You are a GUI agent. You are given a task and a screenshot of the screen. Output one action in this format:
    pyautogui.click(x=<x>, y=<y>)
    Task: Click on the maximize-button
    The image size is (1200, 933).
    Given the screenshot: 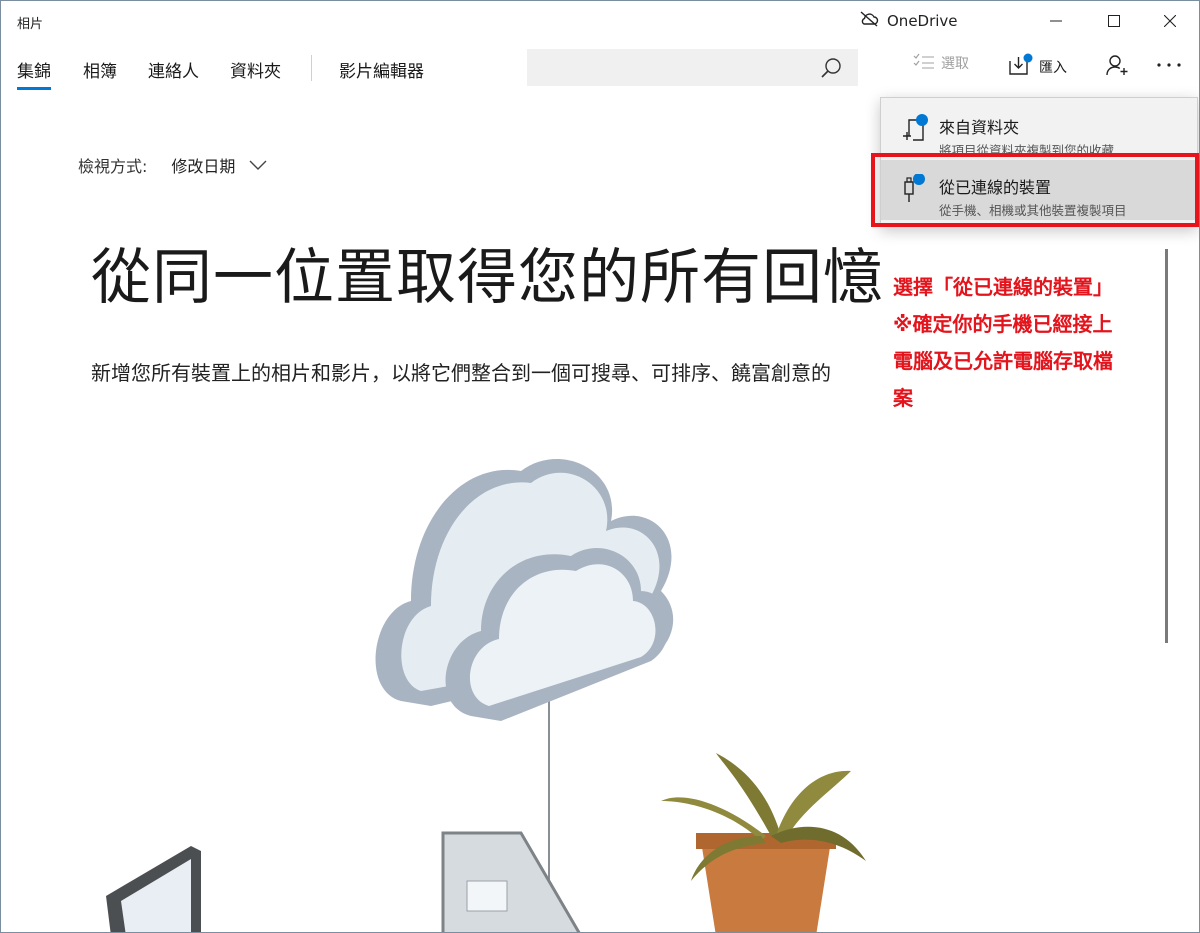 What is the action you would take?
    pyautogui.click(x=1114, y=21)
    